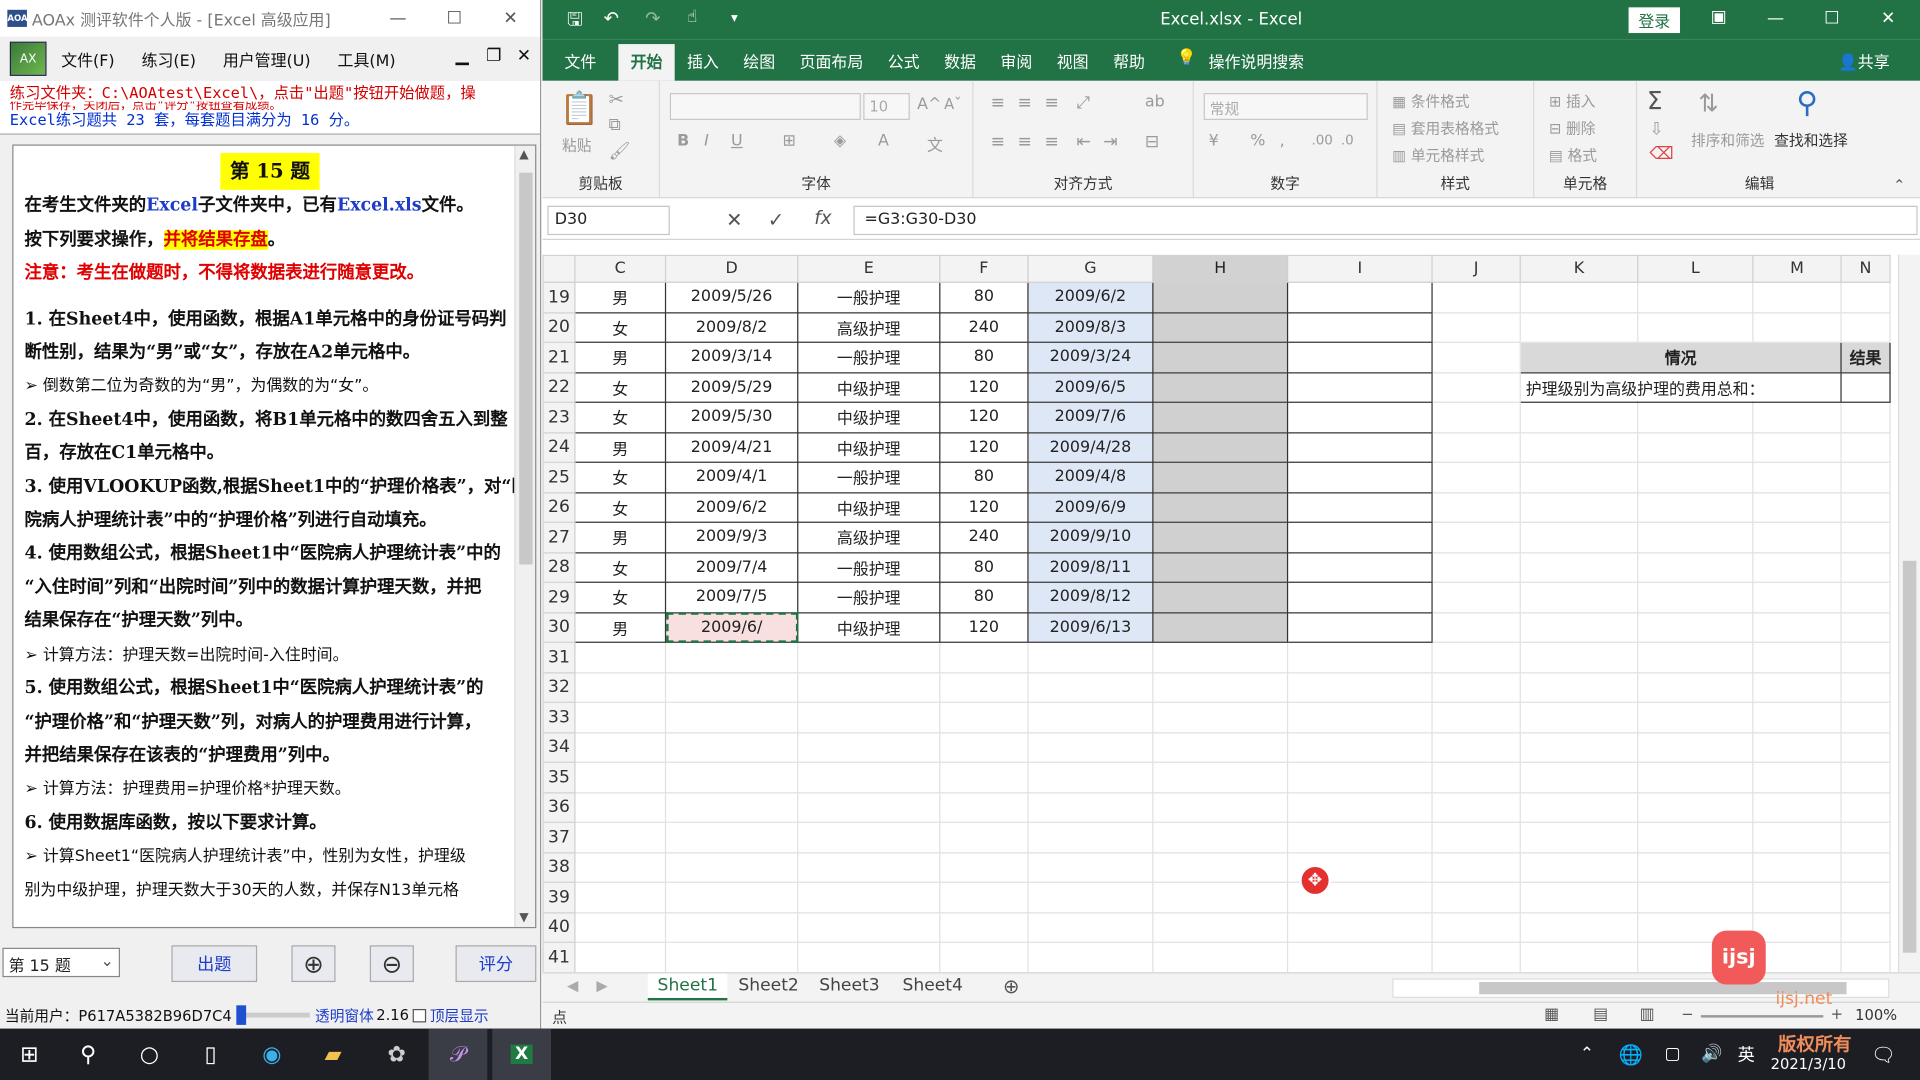 The image size is (1920, 1080). Describe the element at coordinates (683, 141) in the screenshot. I see `bold-icon: B` at that location.